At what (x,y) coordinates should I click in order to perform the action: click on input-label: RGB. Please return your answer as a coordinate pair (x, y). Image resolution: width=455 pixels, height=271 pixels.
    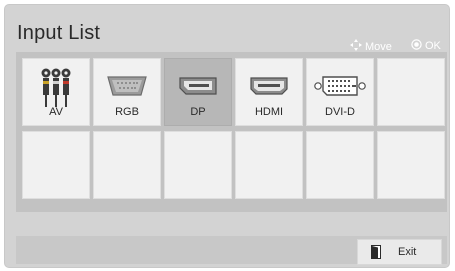
    Looking at the image, I should click on (127, 112).